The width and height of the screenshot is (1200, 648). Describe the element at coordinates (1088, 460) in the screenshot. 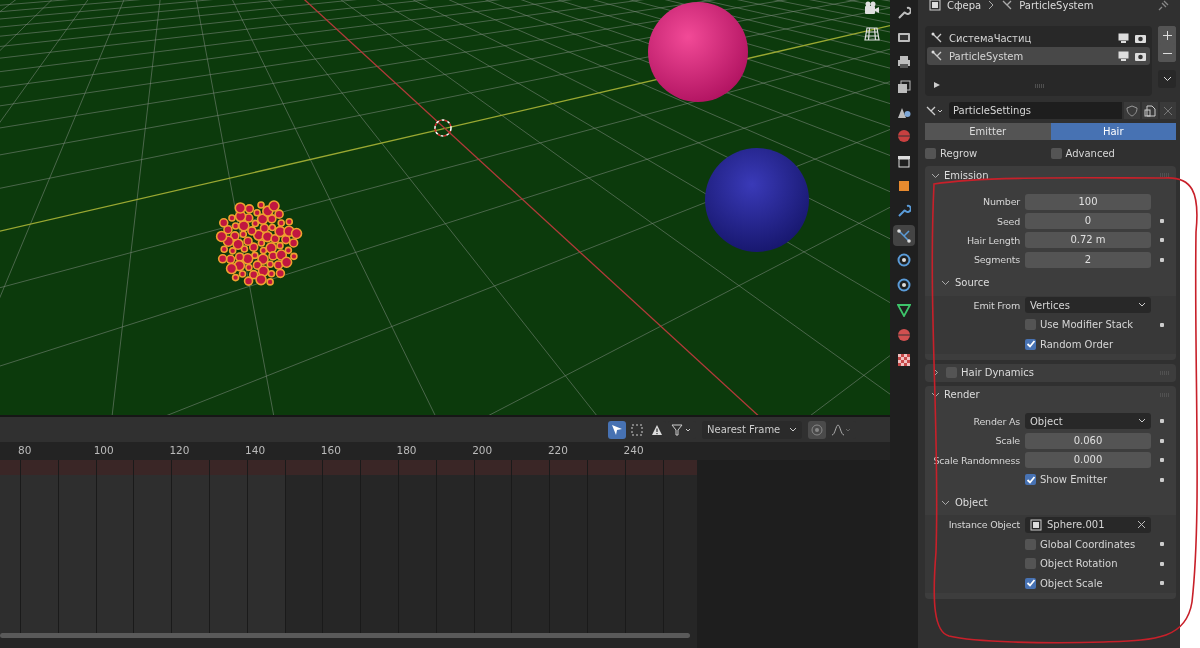

I see `number-field: 0.000` at that location.